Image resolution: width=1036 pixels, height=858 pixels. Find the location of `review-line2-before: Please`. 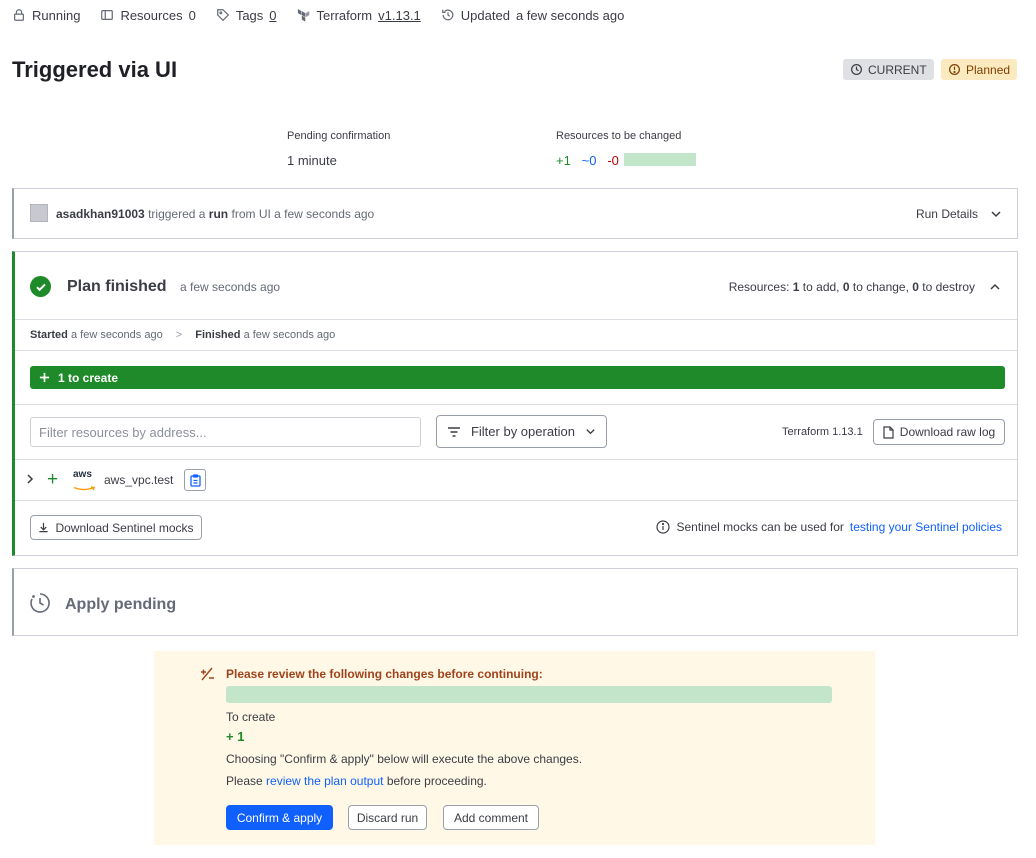

review-line2-before: Please is located at coordinates (244, 781).